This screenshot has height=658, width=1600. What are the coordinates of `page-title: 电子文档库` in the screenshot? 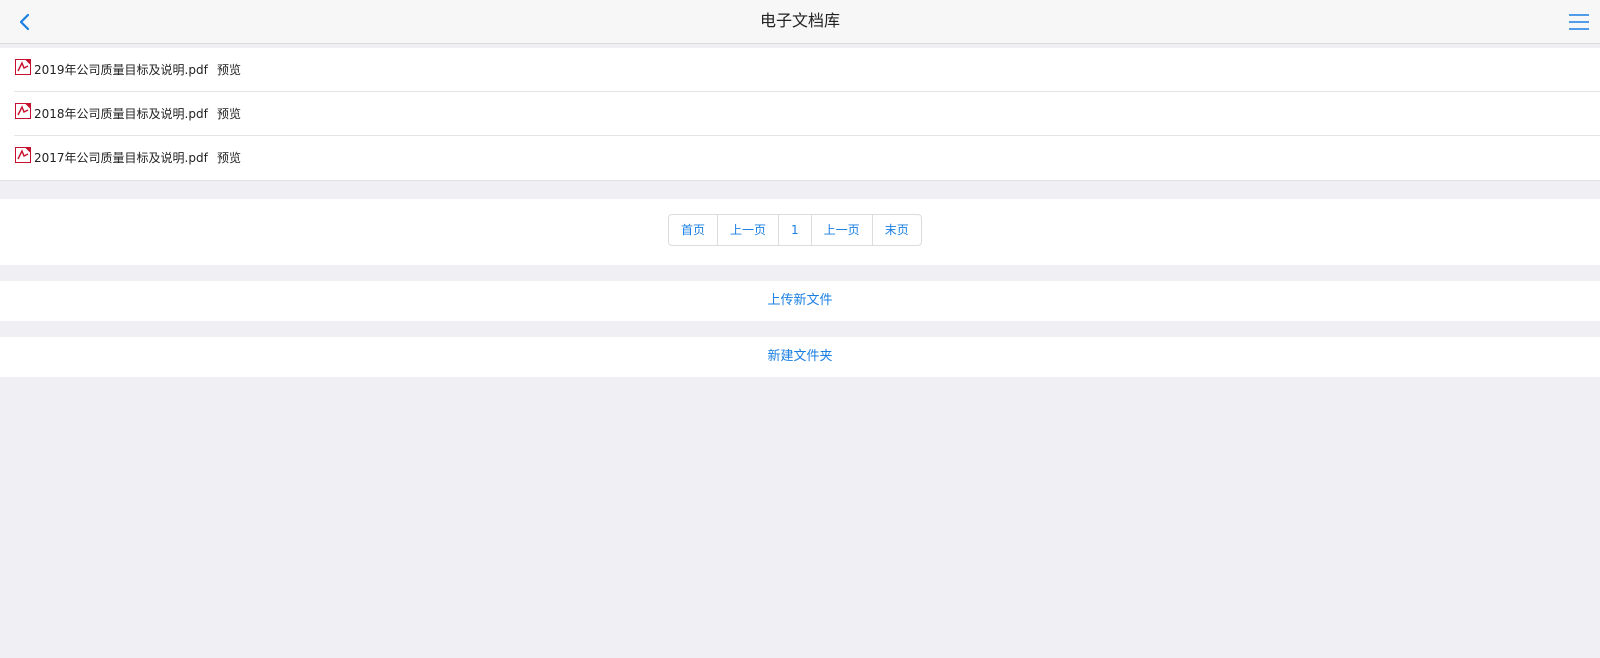 It's located at (799, 20).